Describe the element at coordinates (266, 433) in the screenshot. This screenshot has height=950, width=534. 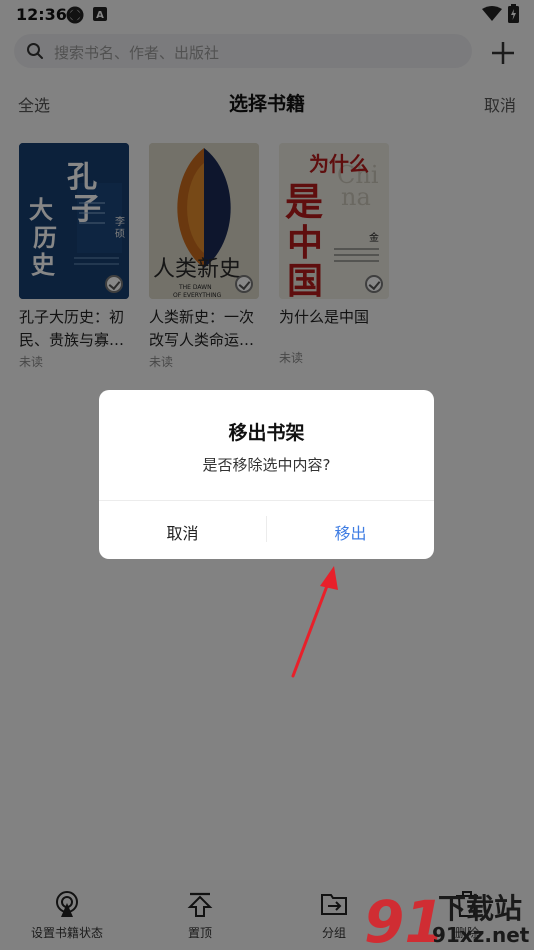
I see `dialog-title: 移出书架` at that location.